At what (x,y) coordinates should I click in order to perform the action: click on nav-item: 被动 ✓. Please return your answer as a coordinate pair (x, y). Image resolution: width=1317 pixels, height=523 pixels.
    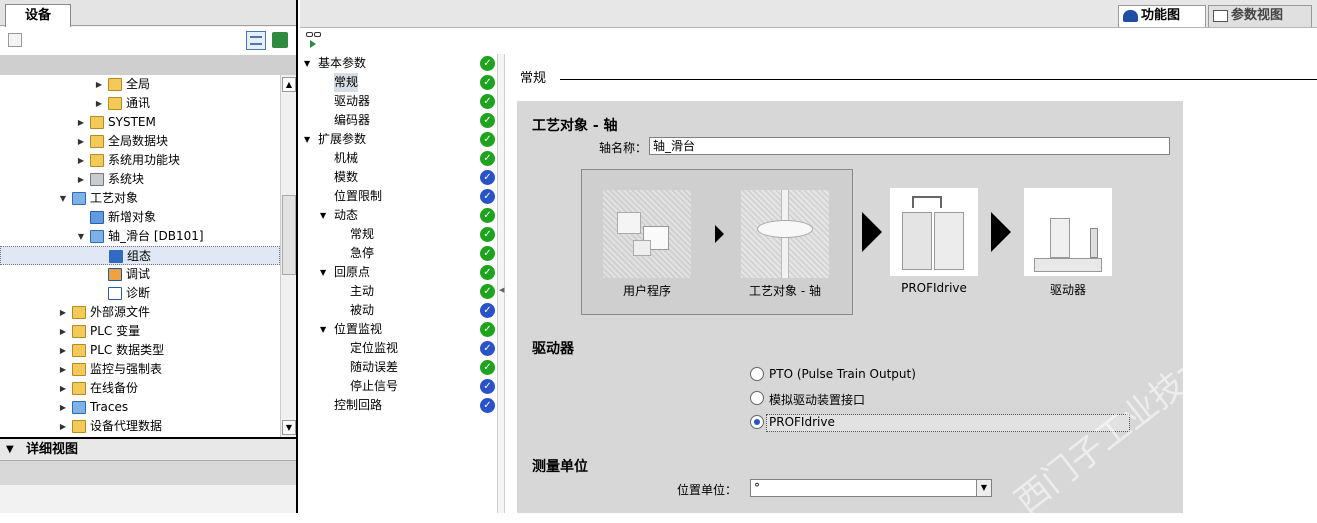
    Looking at the image, I should click on (398, 310).